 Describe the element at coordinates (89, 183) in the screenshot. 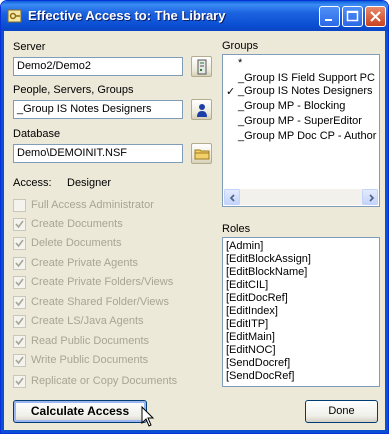

I see `access-value: Designer` at that location.